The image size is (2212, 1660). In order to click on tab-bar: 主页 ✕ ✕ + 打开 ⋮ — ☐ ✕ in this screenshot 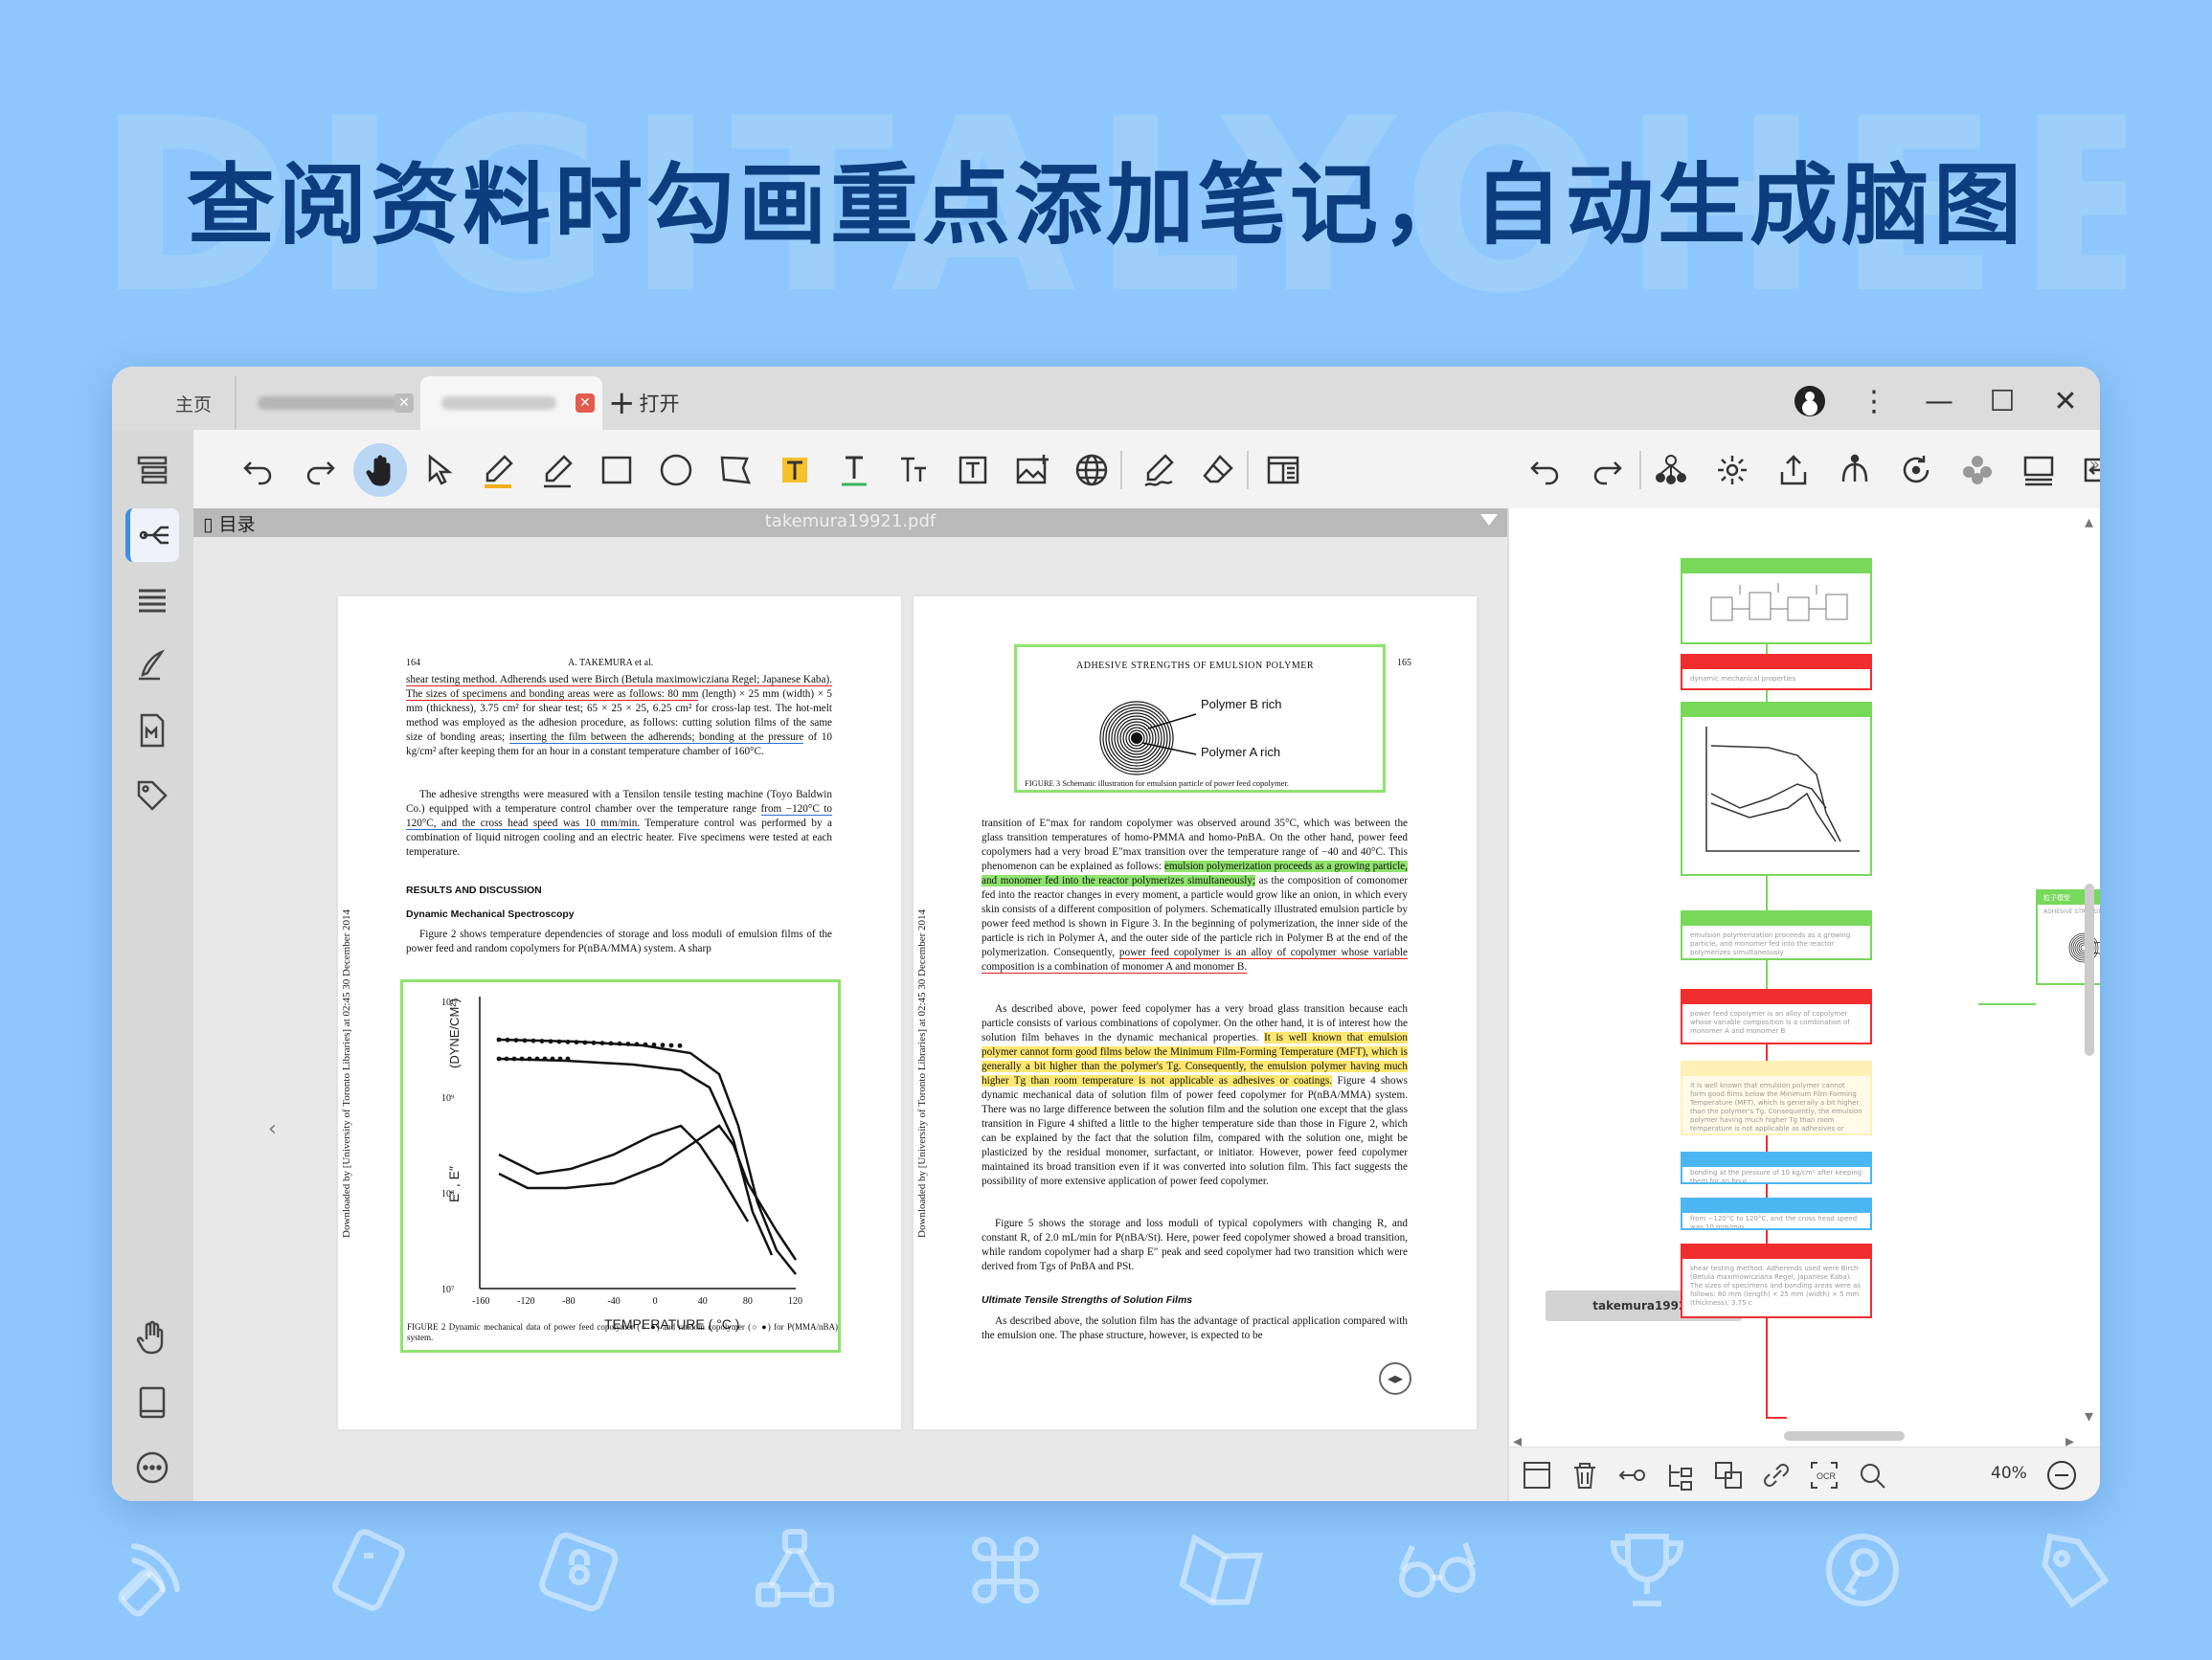, I will do `click(1106, 398)`.